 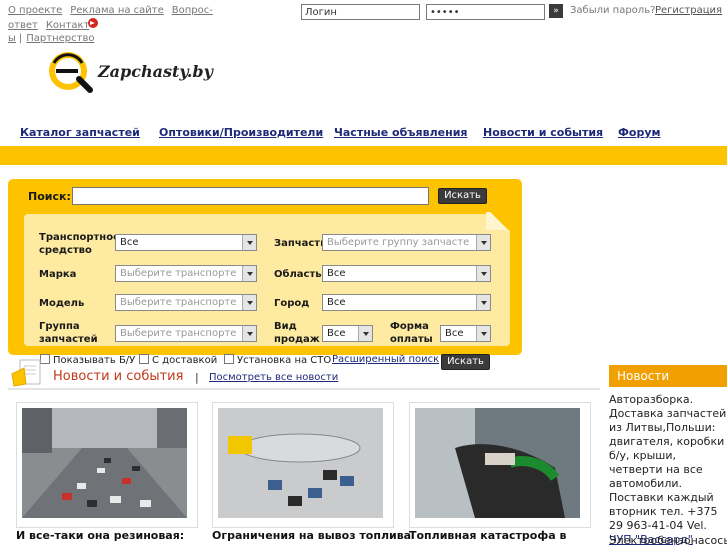 What do you see at coordinates (68, 25) in the screenshot?
I see `contacts-link: Контакт` at bounding box center [68, 25].